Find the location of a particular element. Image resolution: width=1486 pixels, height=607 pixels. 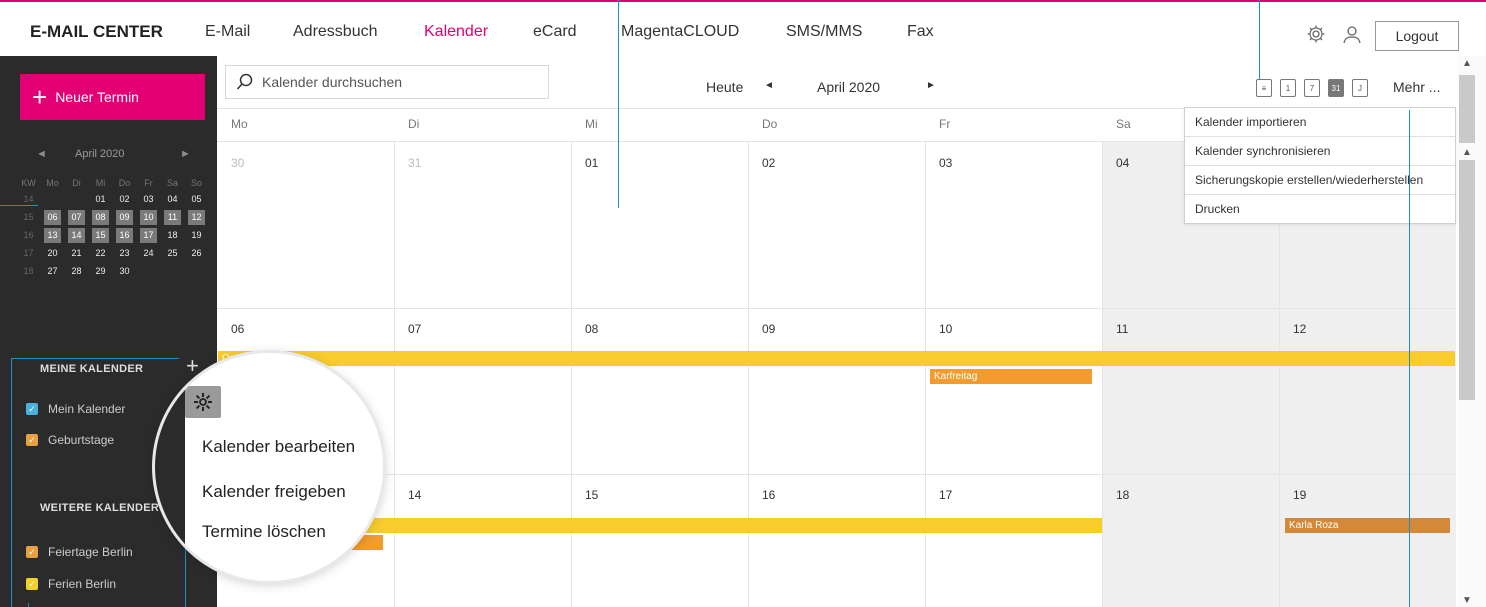

mini-day: 07 is located at coordinates (76, 217).